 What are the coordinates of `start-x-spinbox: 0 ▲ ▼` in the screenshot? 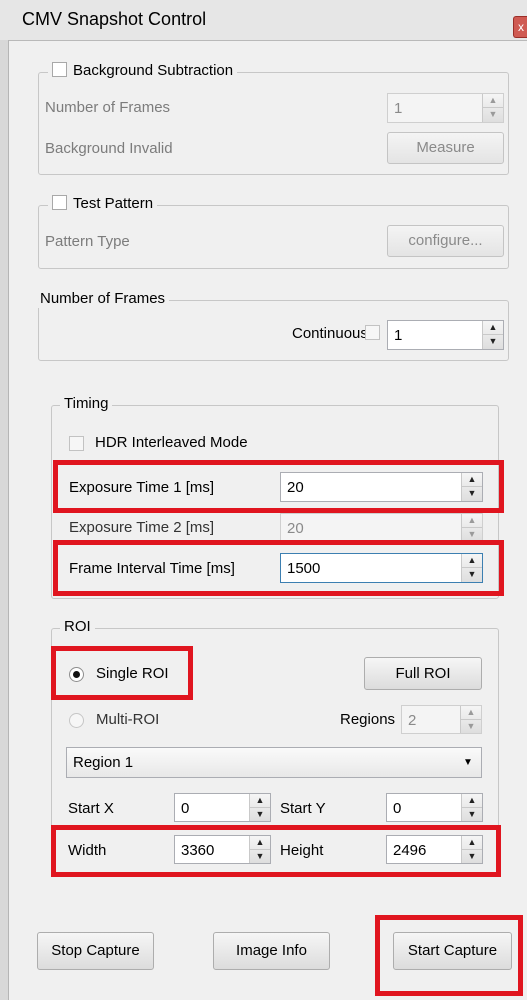 It's located at (222, 807).